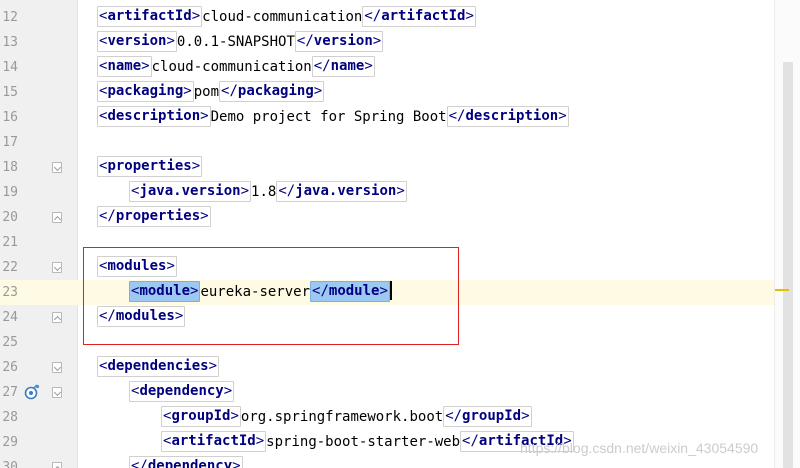 This screenshot has height=468, width=800. Describe the element at coordinates (400, 367) in the screenshot. I see `code-line: 26 <dependencies>` at that location.